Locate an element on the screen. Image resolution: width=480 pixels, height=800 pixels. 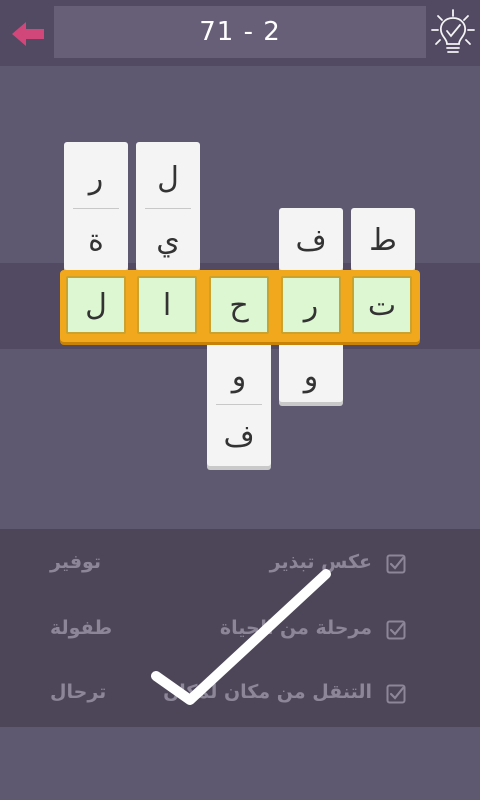
letter-cell: ة is located at coordinates (96, 240).